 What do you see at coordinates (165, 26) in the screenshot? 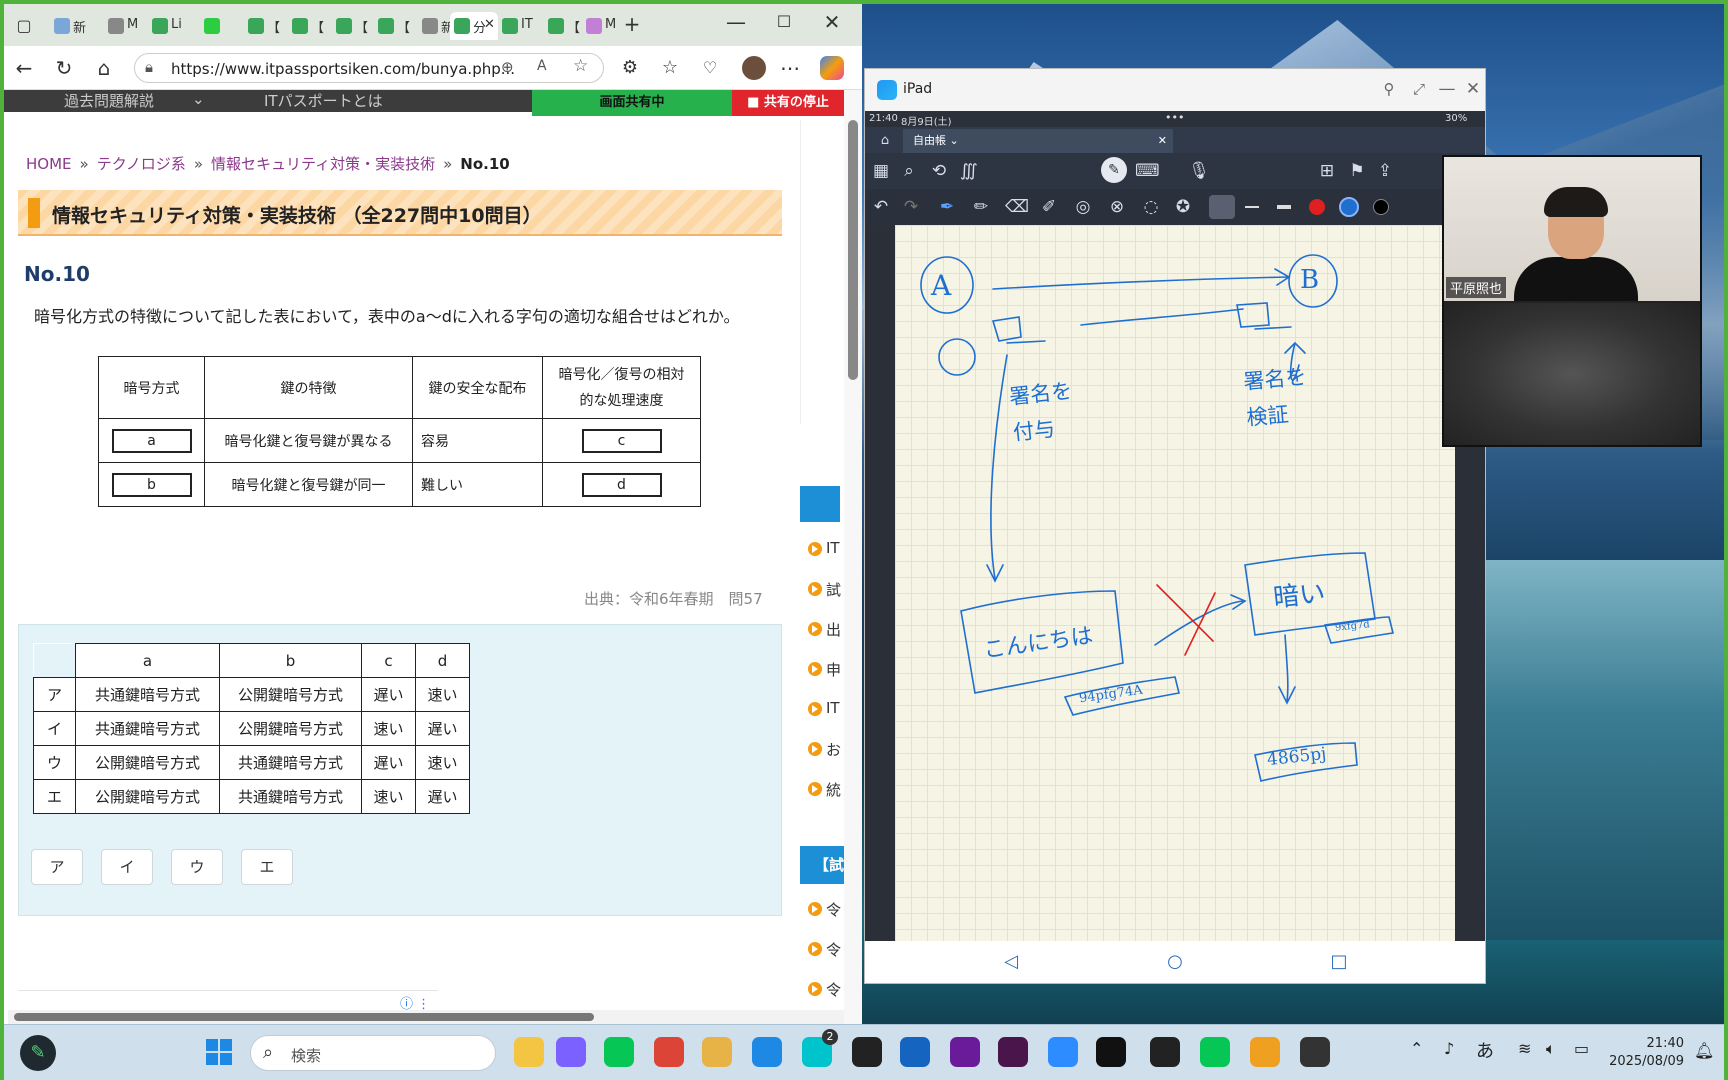
I see `browser-tab: Li` at bounding box center [165, 26].